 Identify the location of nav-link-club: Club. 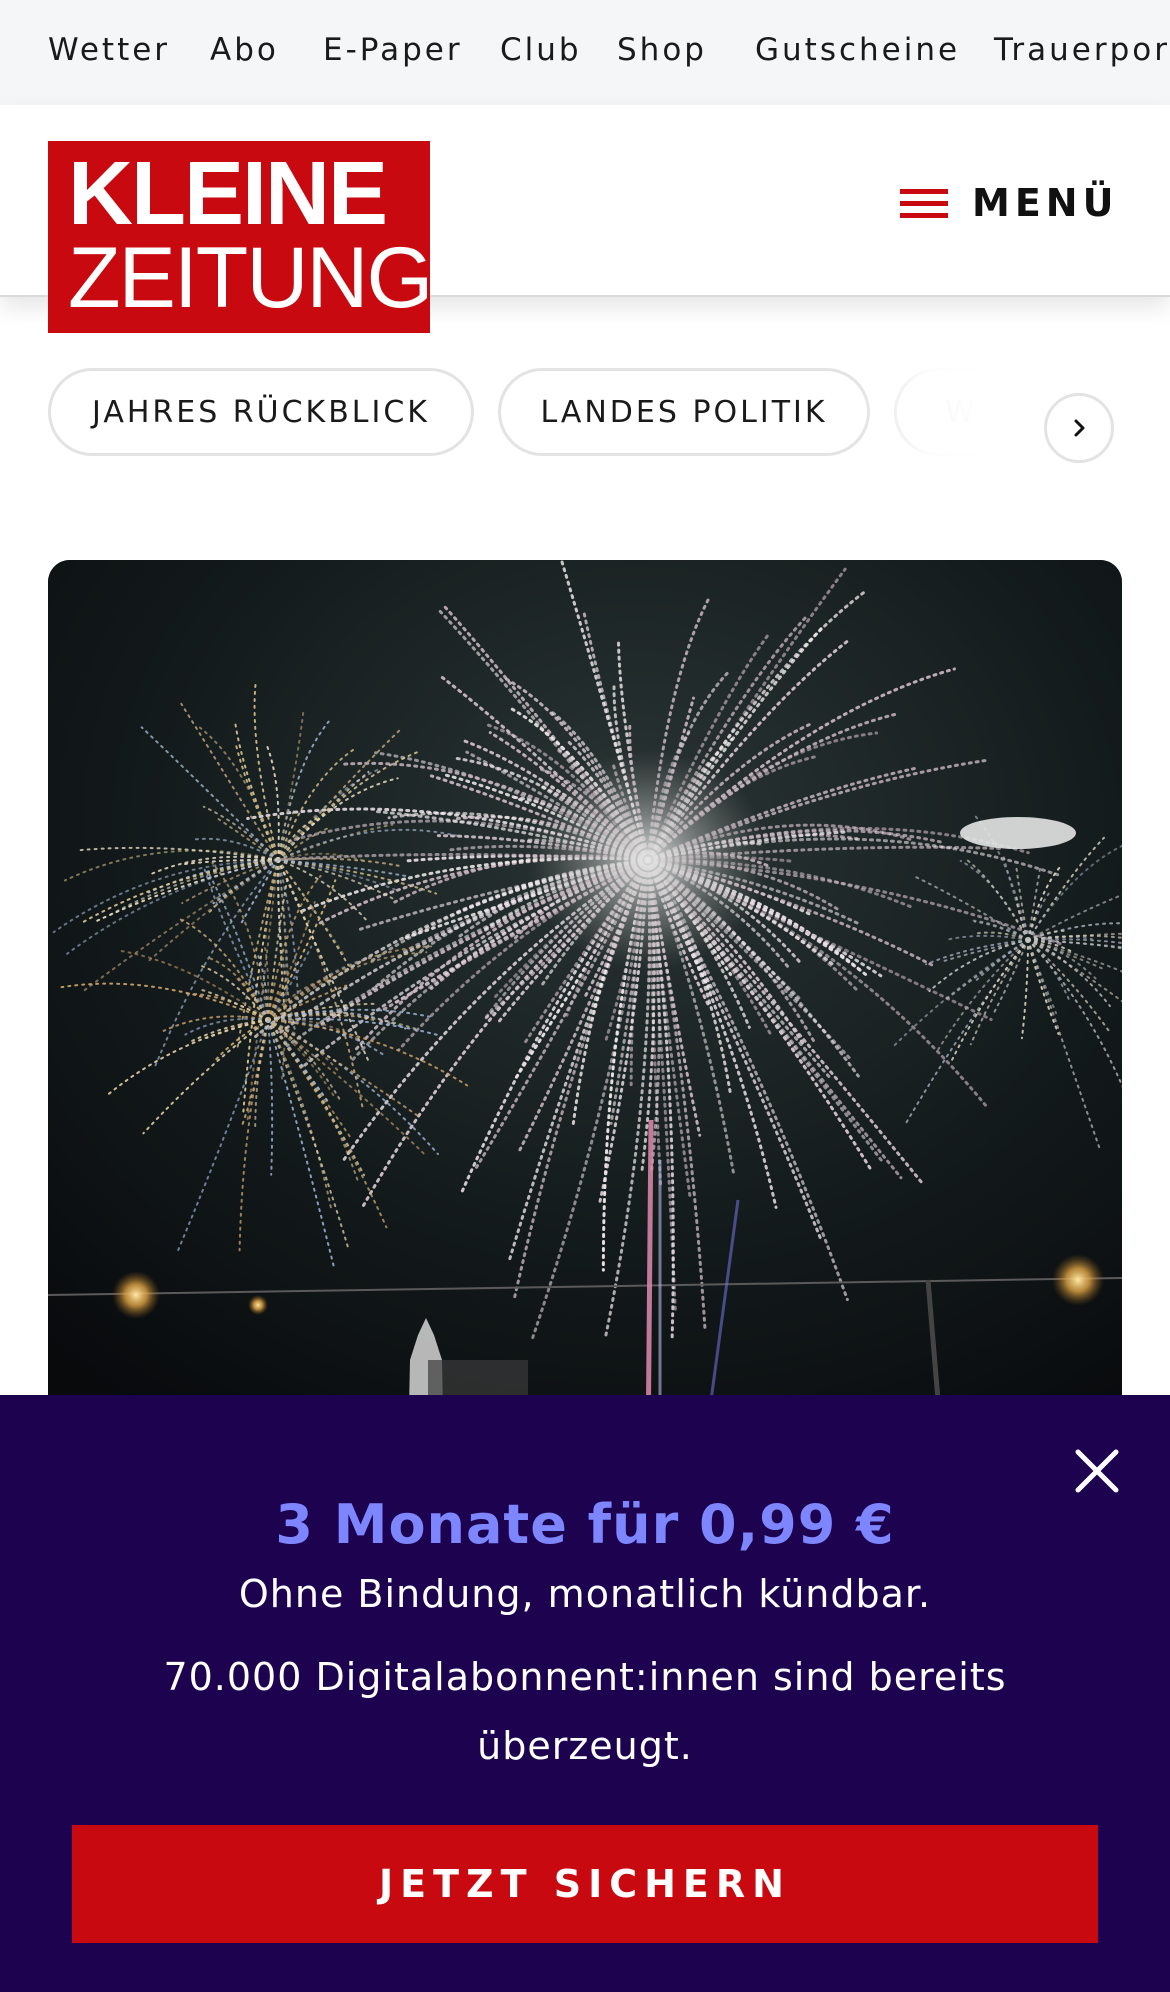
(541, 50).